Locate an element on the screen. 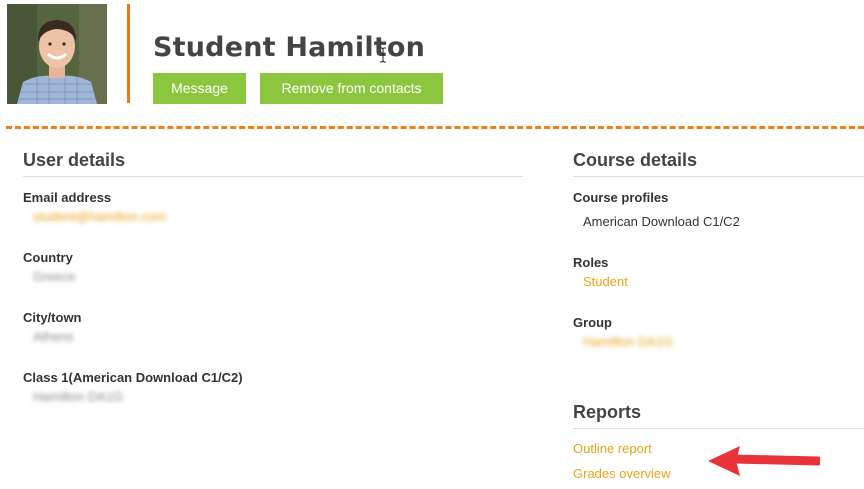 The height and width of the screenshot is (489, 864). avatar is located at coordinates (57, 54).